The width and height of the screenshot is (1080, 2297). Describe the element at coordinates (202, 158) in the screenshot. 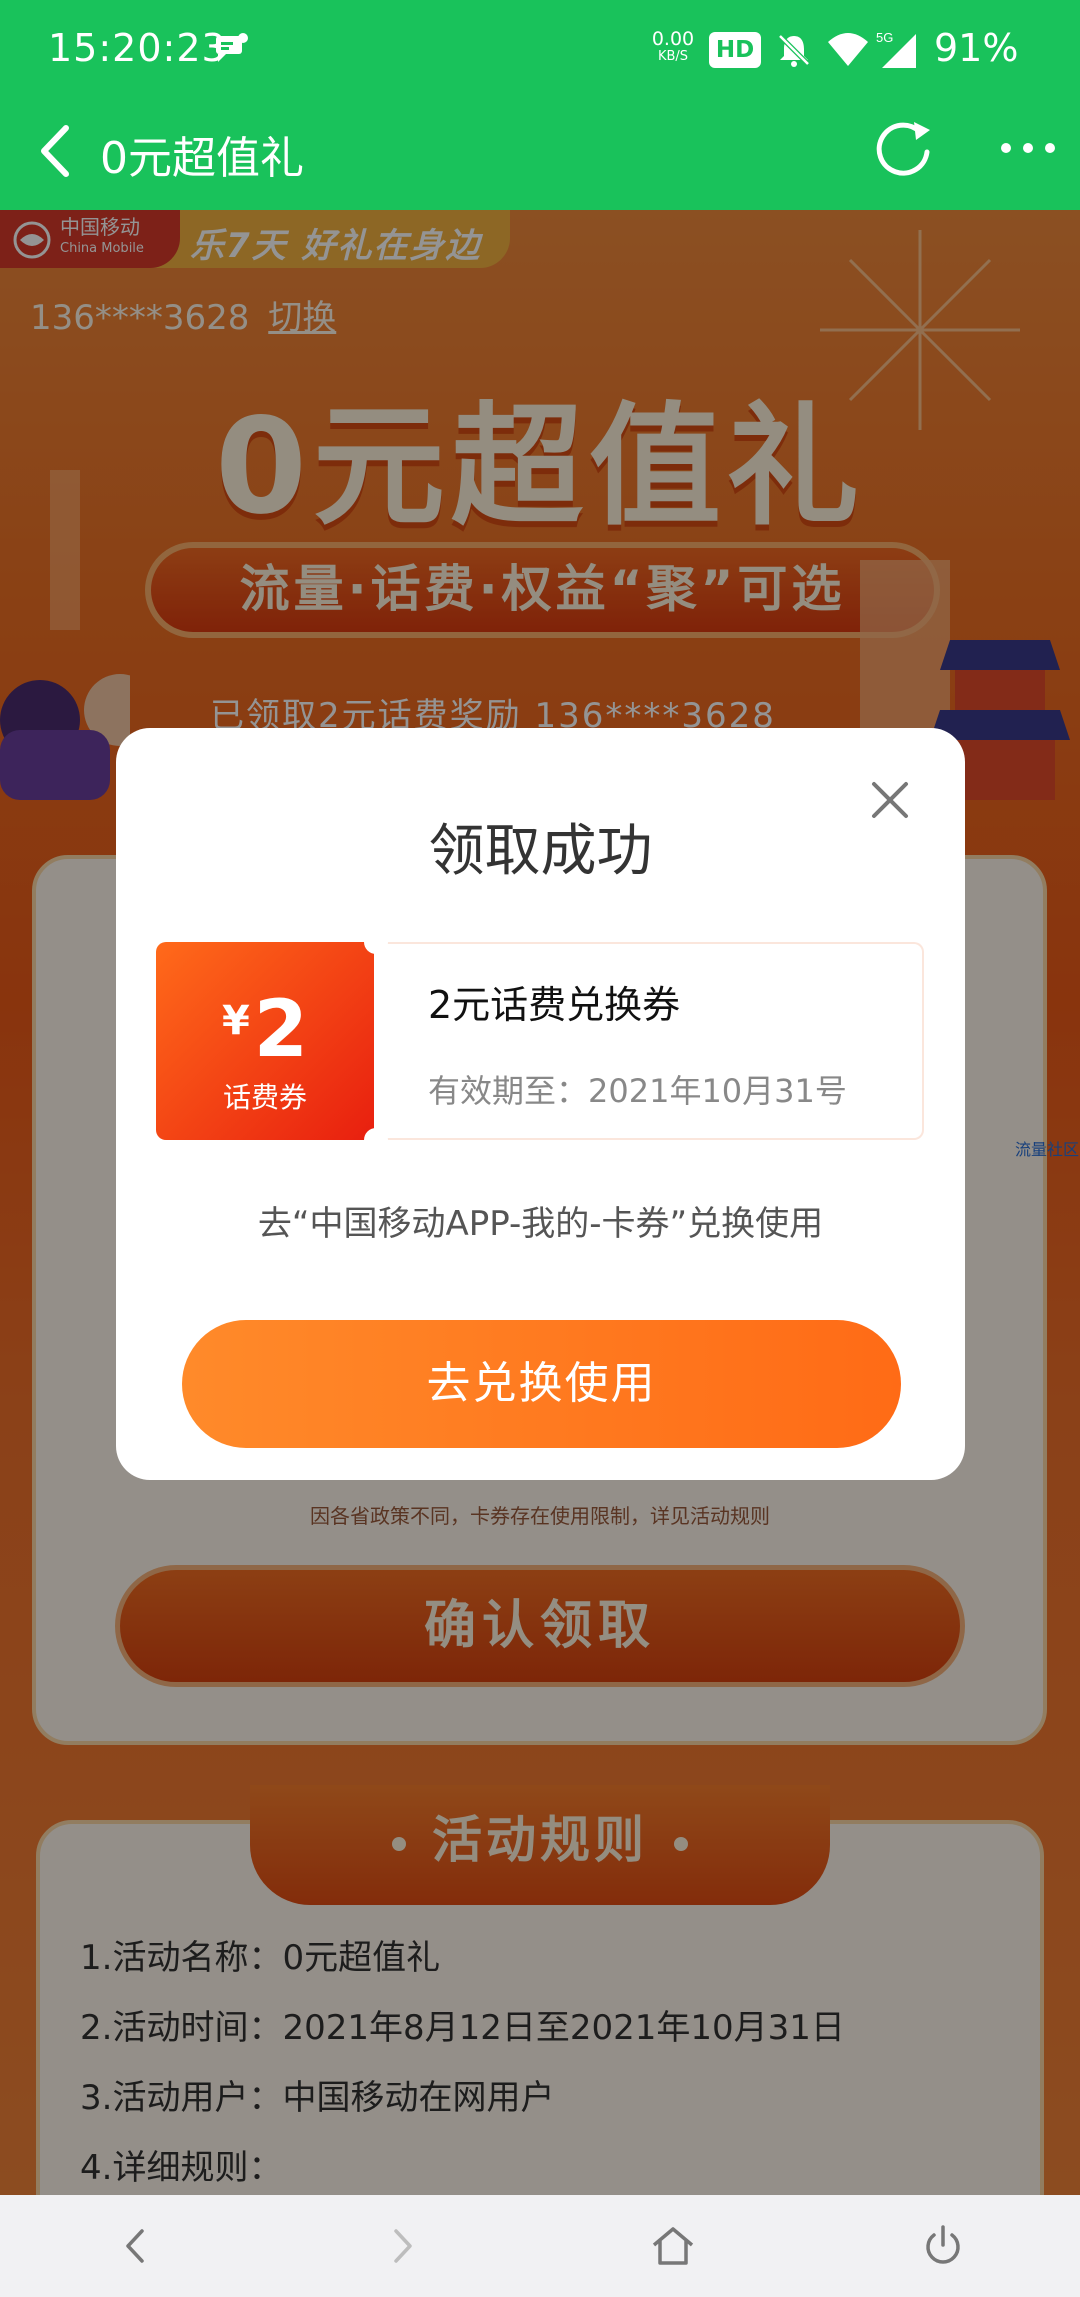

I see `page-title: 0元超值礼` at that location.